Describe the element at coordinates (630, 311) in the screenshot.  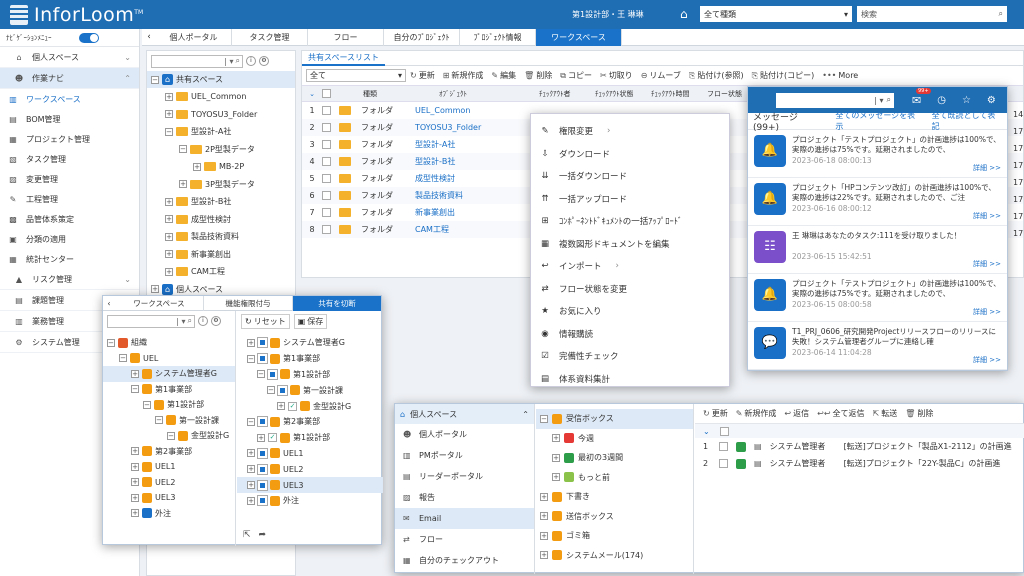
I see `context-menu-item: ★ お気に入り` at that location.